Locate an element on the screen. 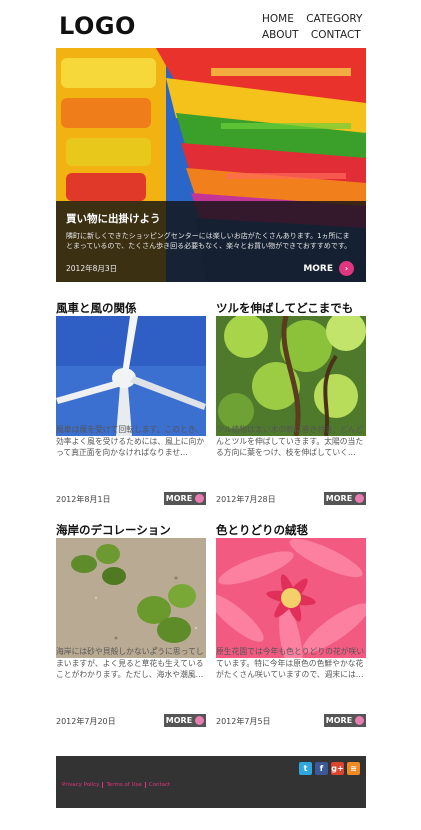 The height and width of the screenshot is (830, 421). card-date: 2012年7月20日 is located at coordinates (86, 721).